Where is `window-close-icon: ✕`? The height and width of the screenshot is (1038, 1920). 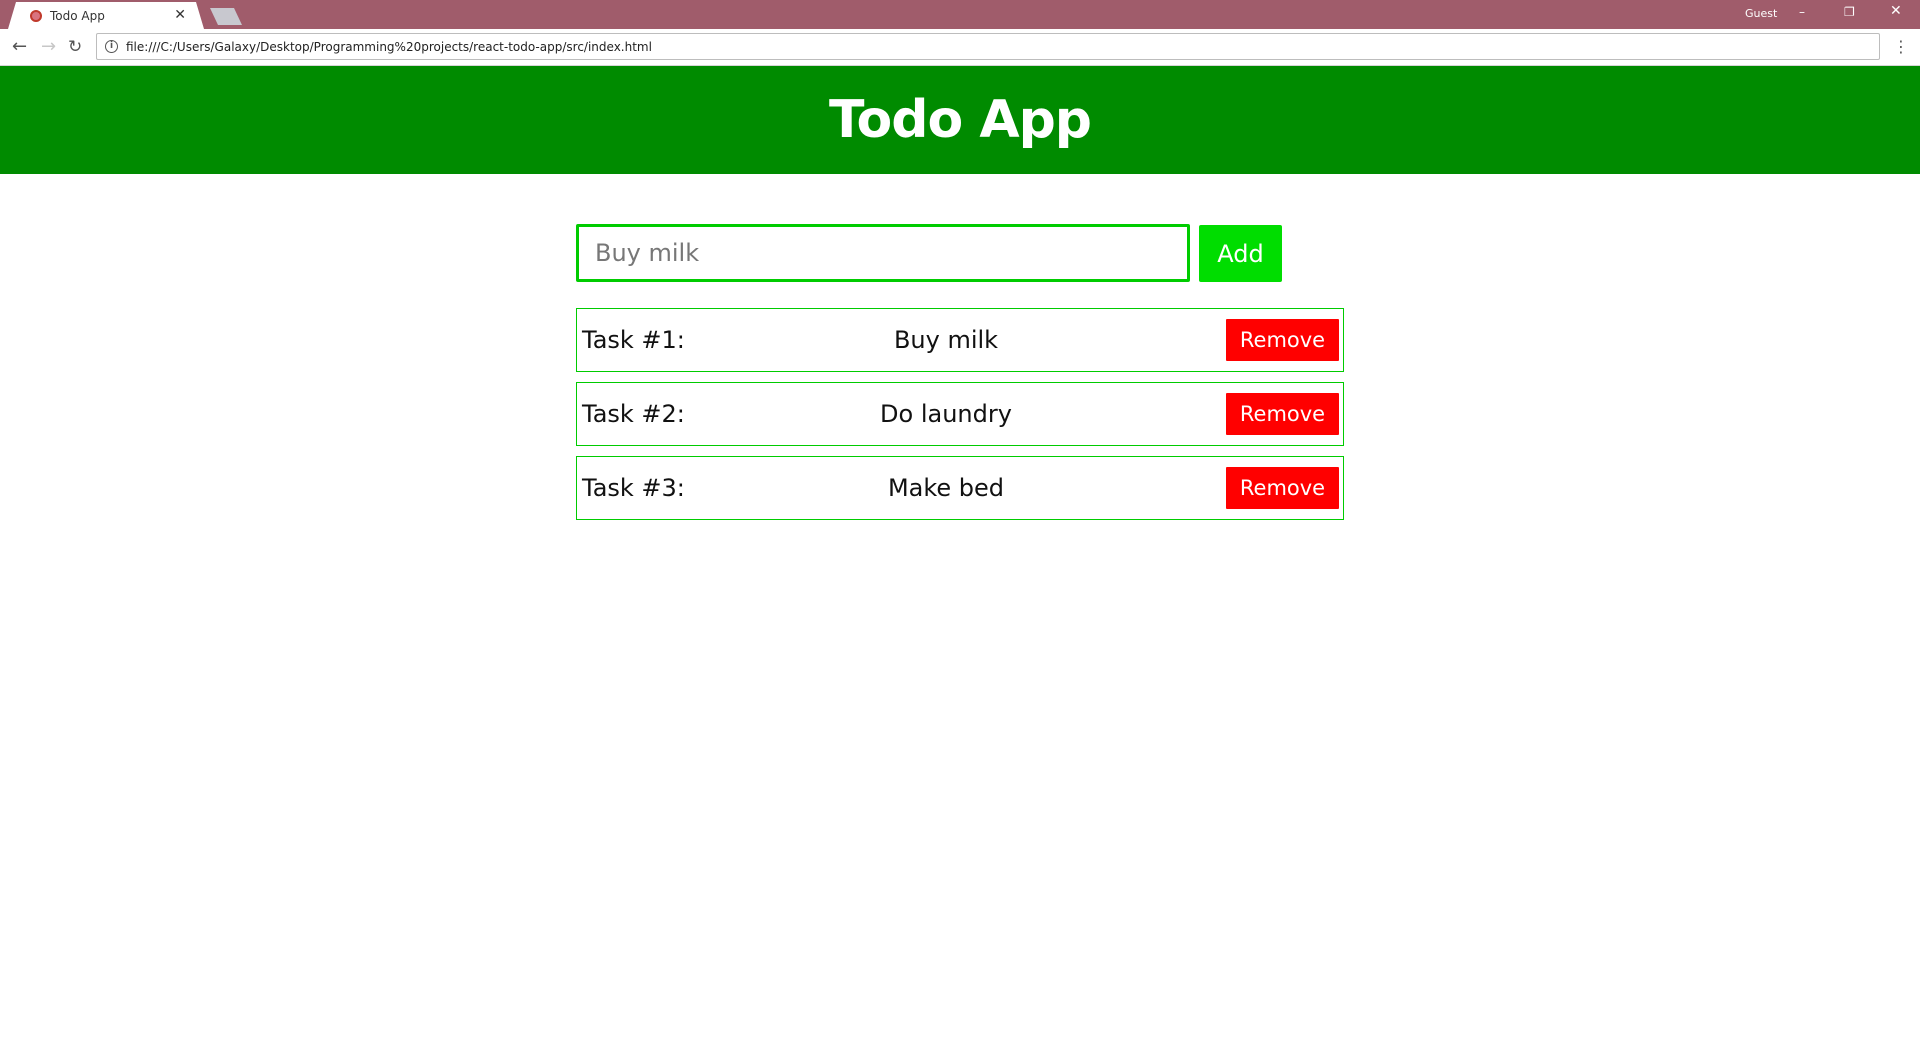 window-close-icon: ✕ is located at coordinates (1896, 11).